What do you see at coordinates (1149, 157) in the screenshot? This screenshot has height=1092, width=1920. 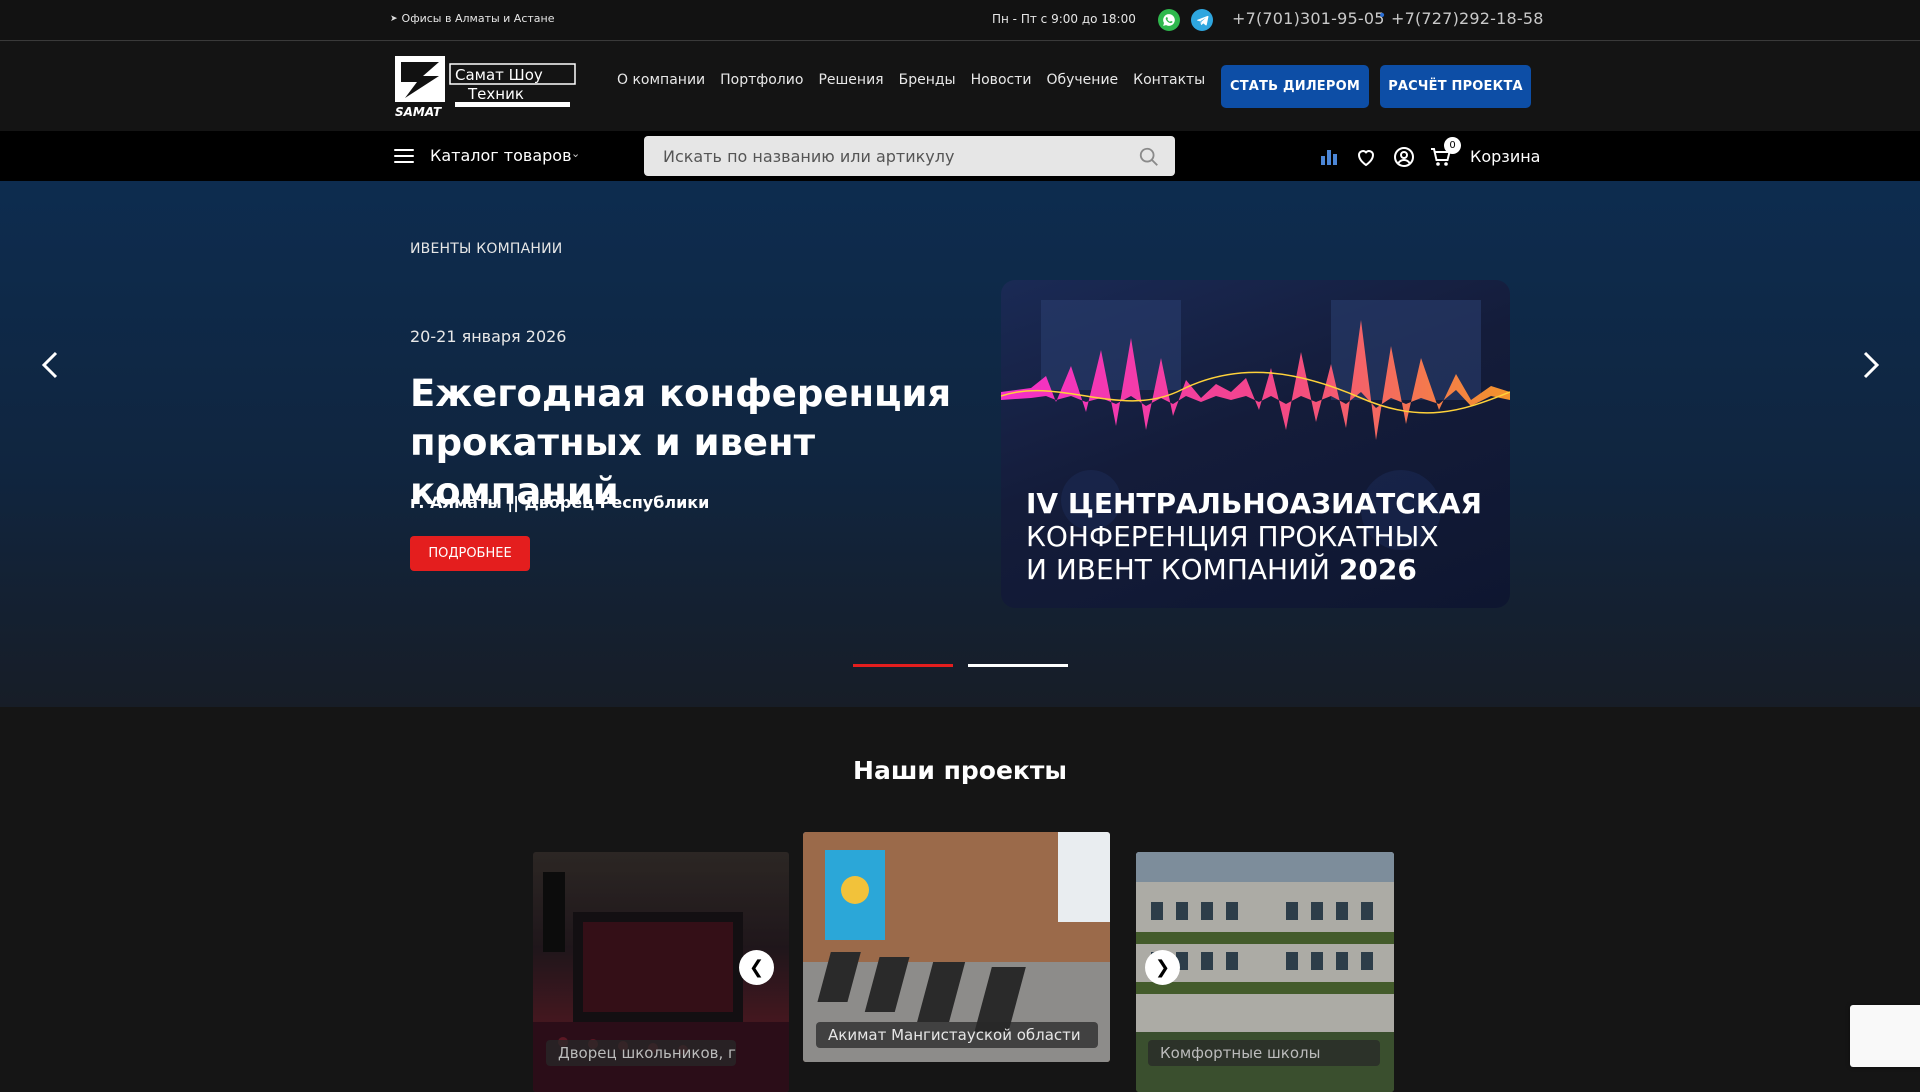 I see `search-icon` at bounding box center [1149, 157].